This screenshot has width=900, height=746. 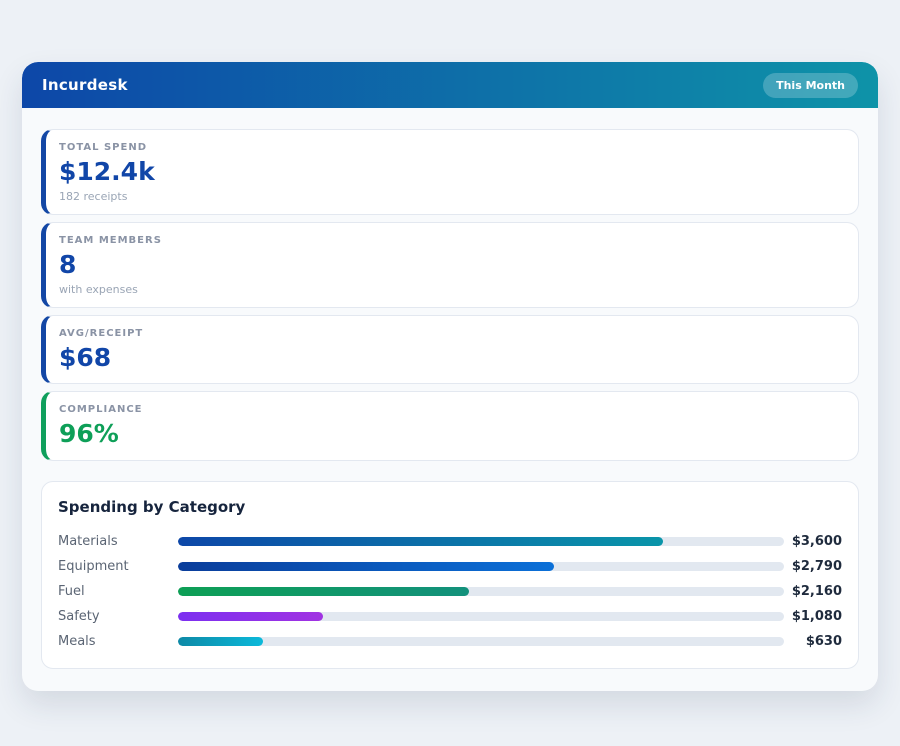 What do you see at coordinates (450, 426) in the screenshot?
I see `stat-card-compliance: COMPLIANCE 96%` at bounding box center [450, 426].